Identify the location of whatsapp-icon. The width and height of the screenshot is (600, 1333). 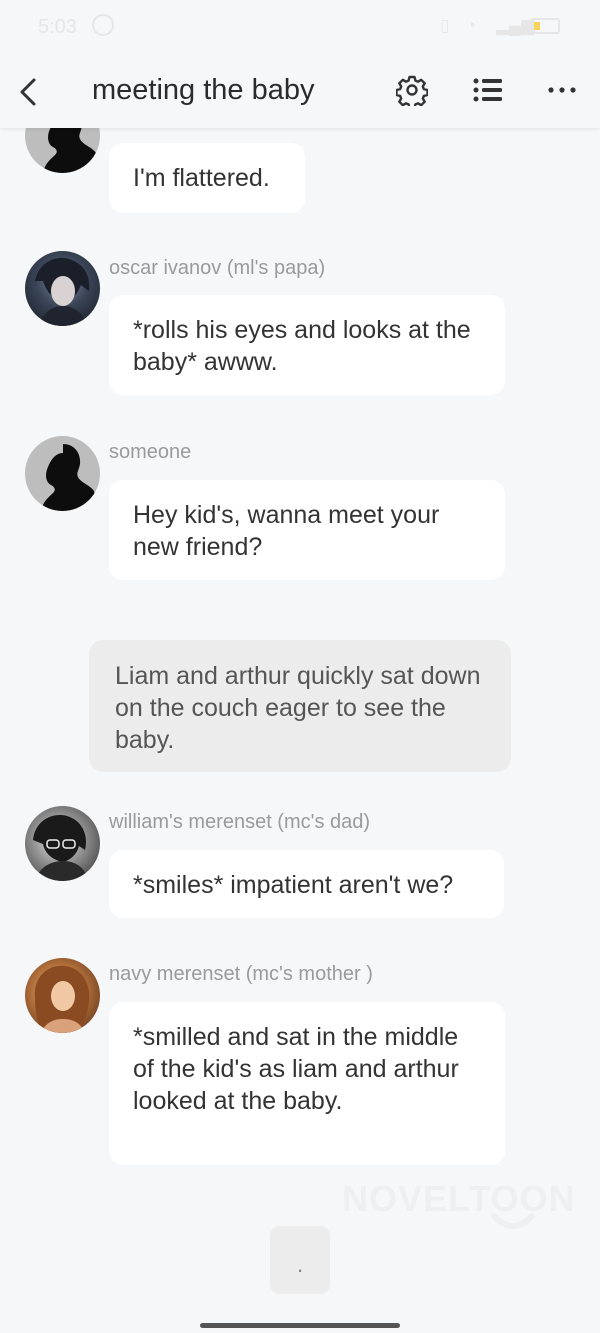
(103, 25).